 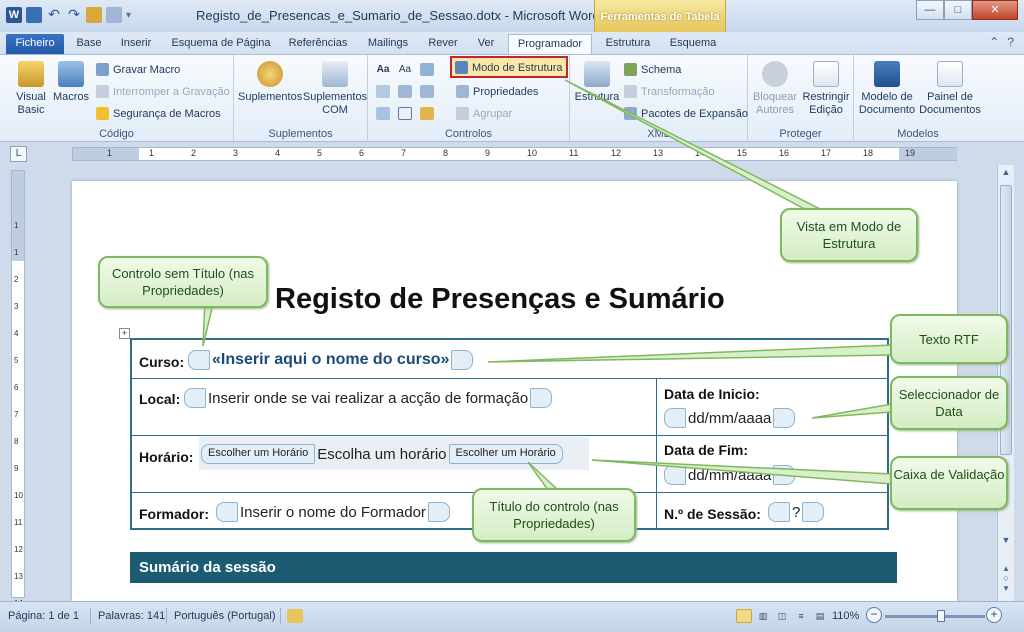 I want to click on minimize-button: —, so click(x=930, y=10).